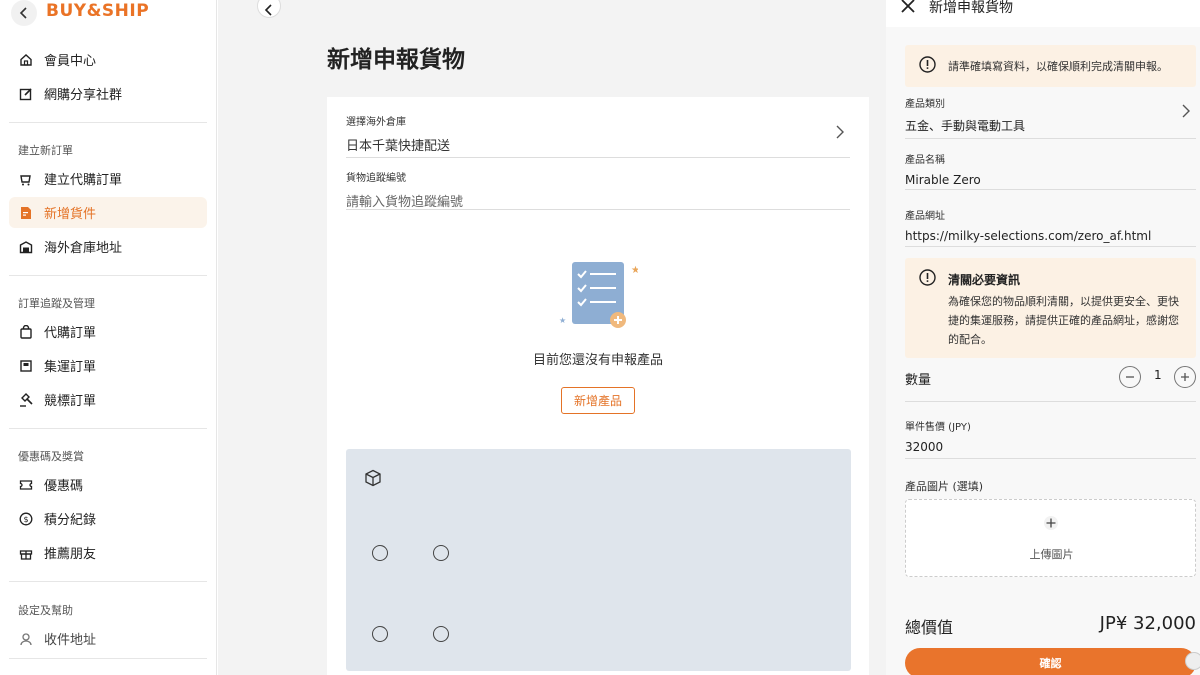 The image size is (1200, 675). I want to click on product-name-field: 產品名稱 Mirable Zero, so click(1050, 170).